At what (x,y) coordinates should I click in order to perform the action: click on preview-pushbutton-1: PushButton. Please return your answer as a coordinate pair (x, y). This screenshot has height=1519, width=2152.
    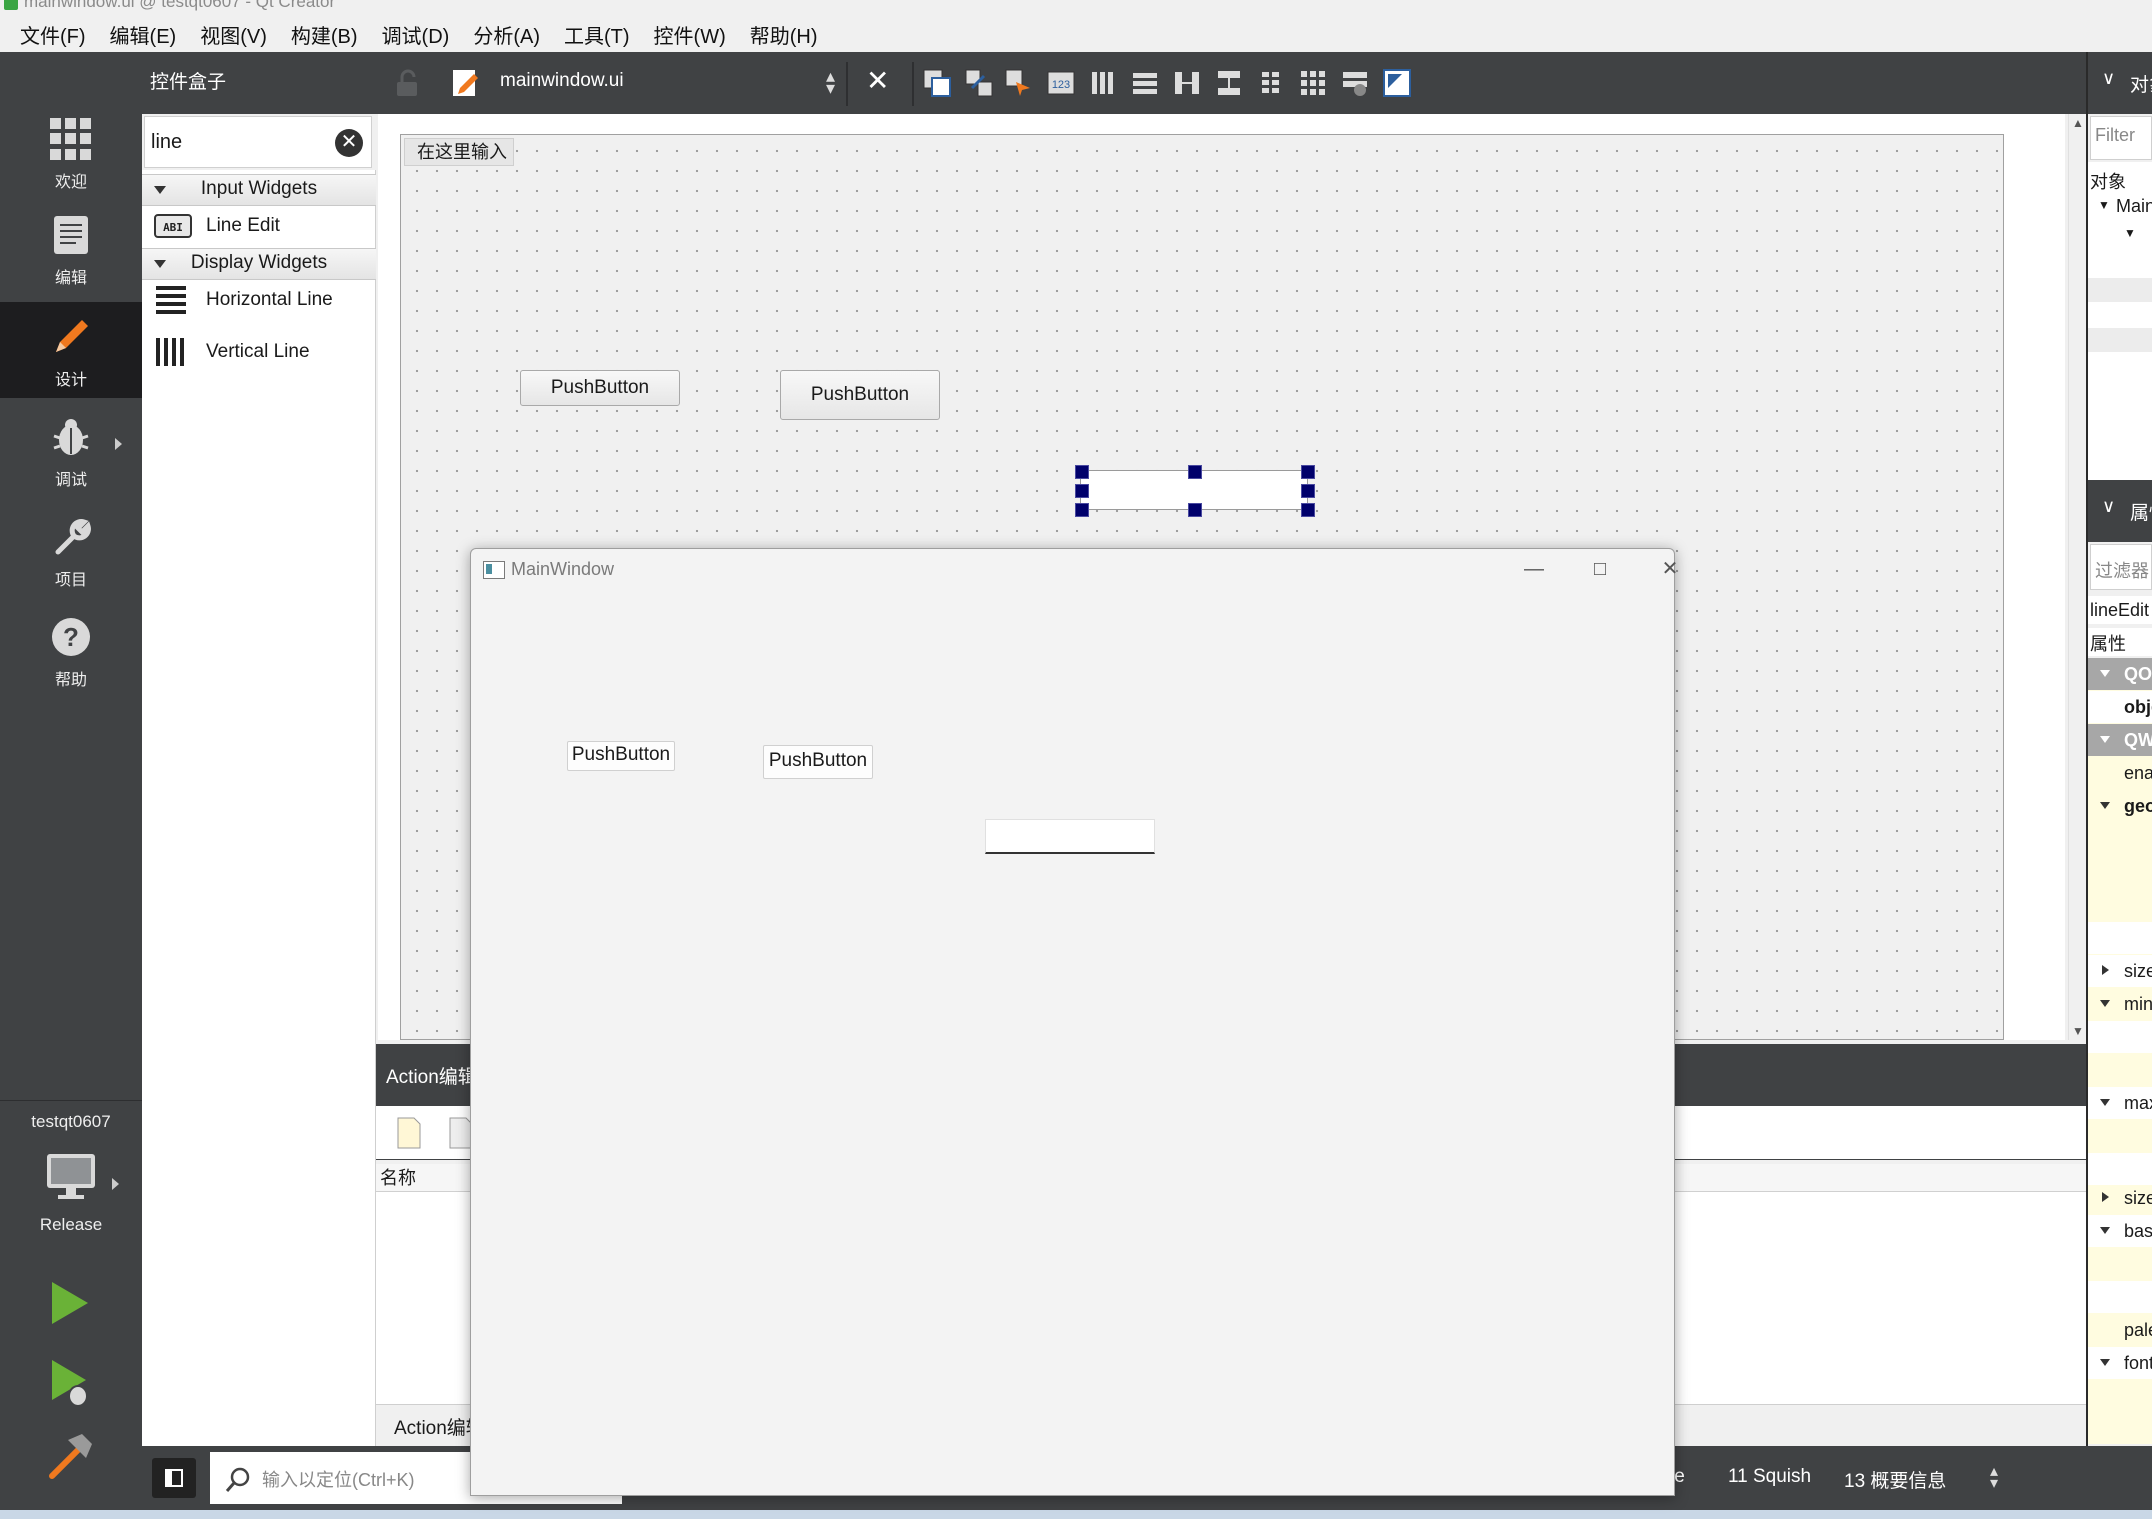
    Looking at the image, I should click on (621, 756).